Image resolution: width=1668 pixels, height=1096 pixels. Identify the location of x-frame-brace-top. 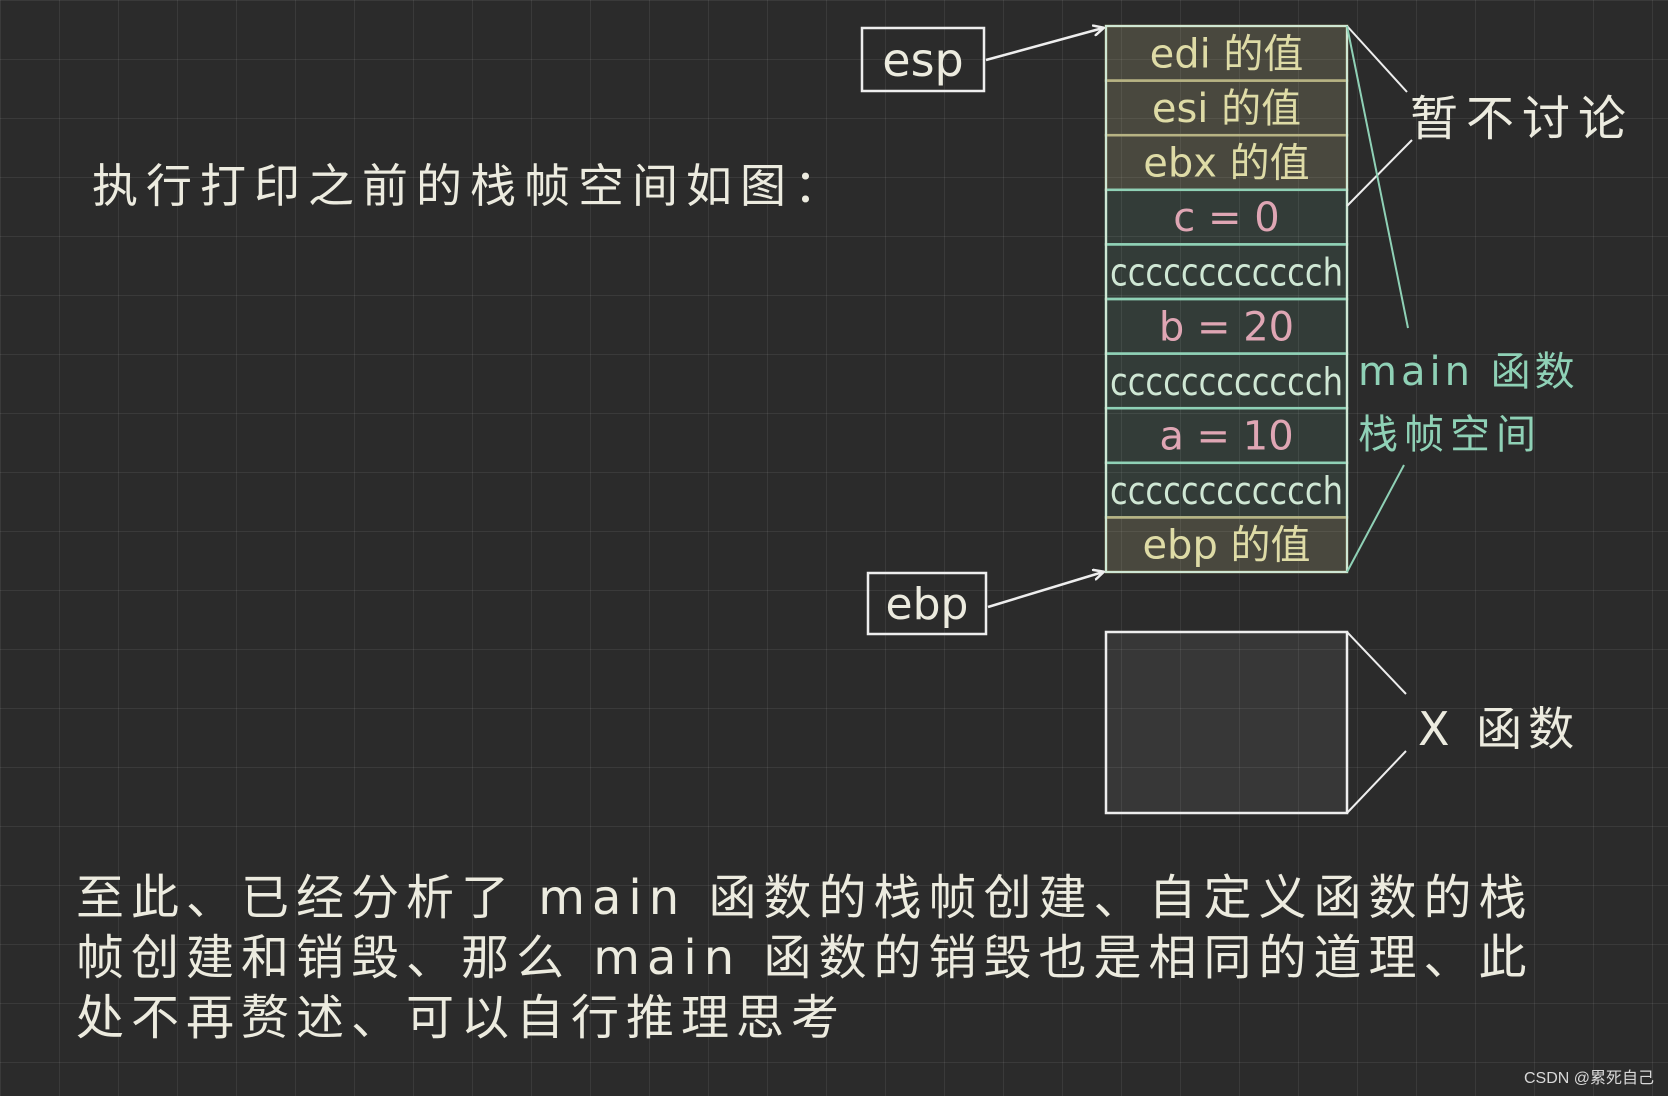
(1376, 663).